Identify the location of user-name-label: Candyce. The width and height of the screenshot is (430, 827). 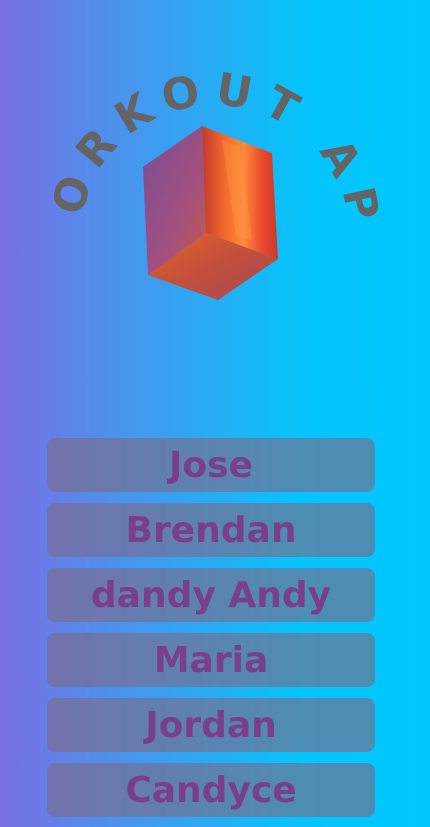
(211, 790).